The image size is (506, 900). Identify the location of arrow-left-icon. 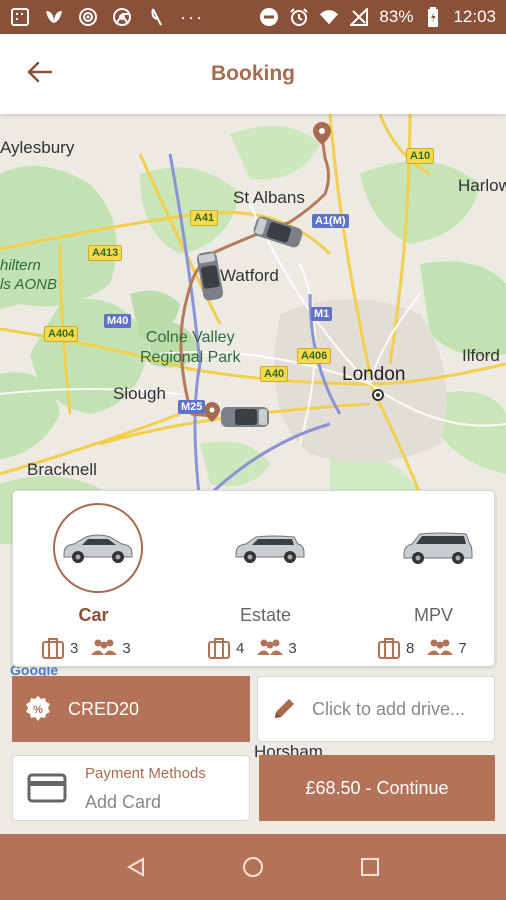
(40, 74).